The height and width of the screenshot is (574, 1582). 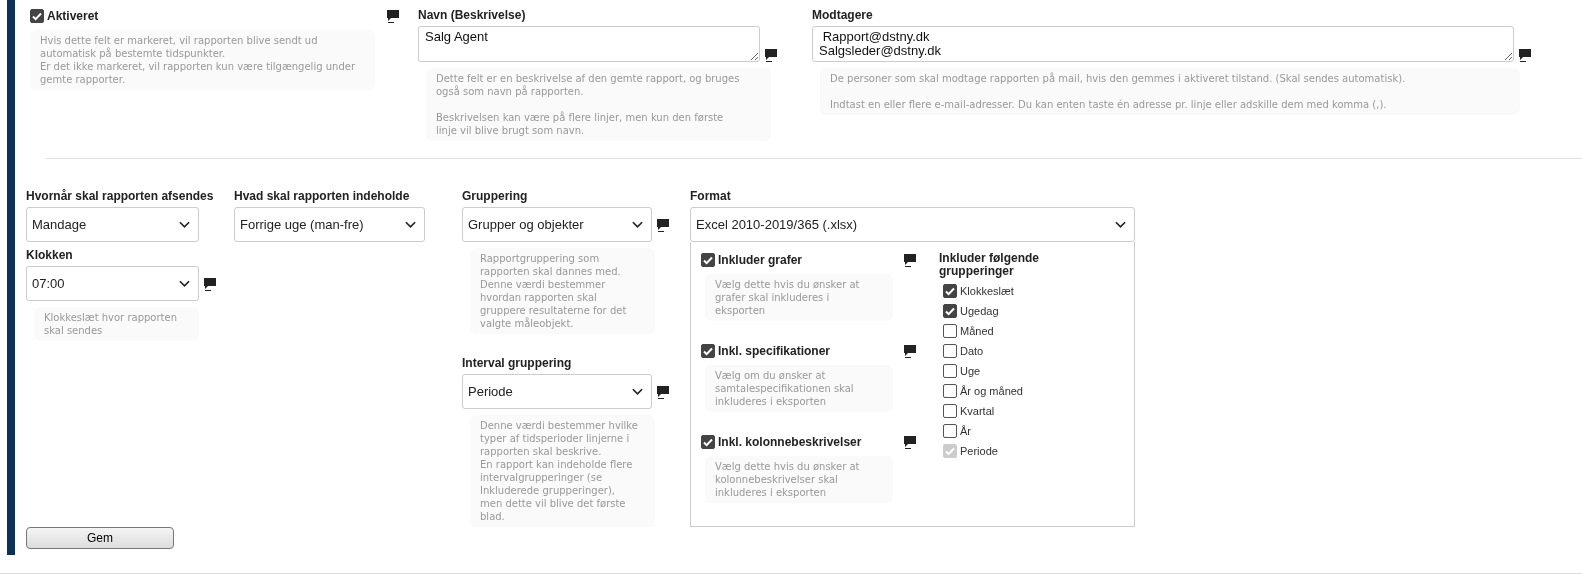 What do you see at coordinates (977, 411) in the screenshot?
I see `checkbox-label: Kvartal` at bounding box center [977, 411].